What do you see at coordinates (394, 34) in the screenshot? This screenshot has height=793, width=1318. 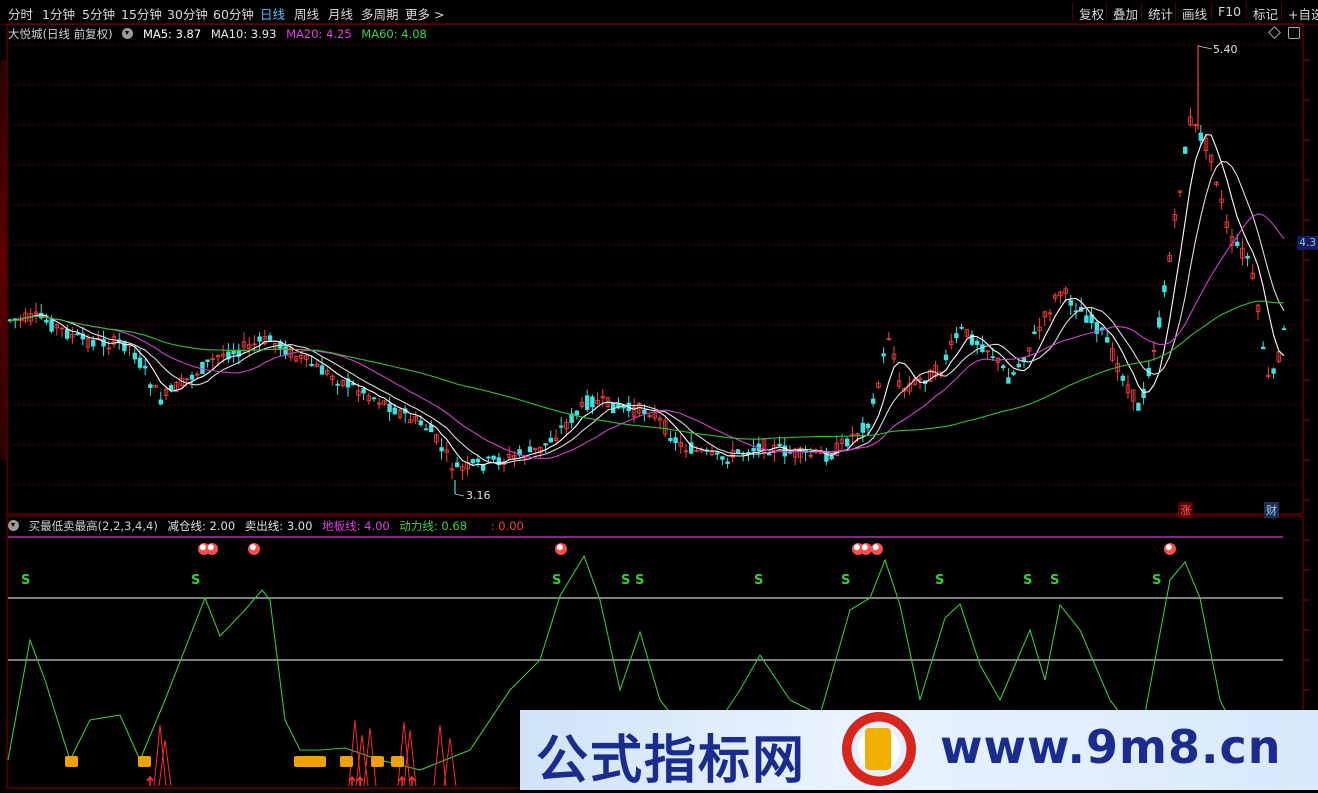 I see `ma60-label: MA60: 4.08` at bounding box center [394, 34].